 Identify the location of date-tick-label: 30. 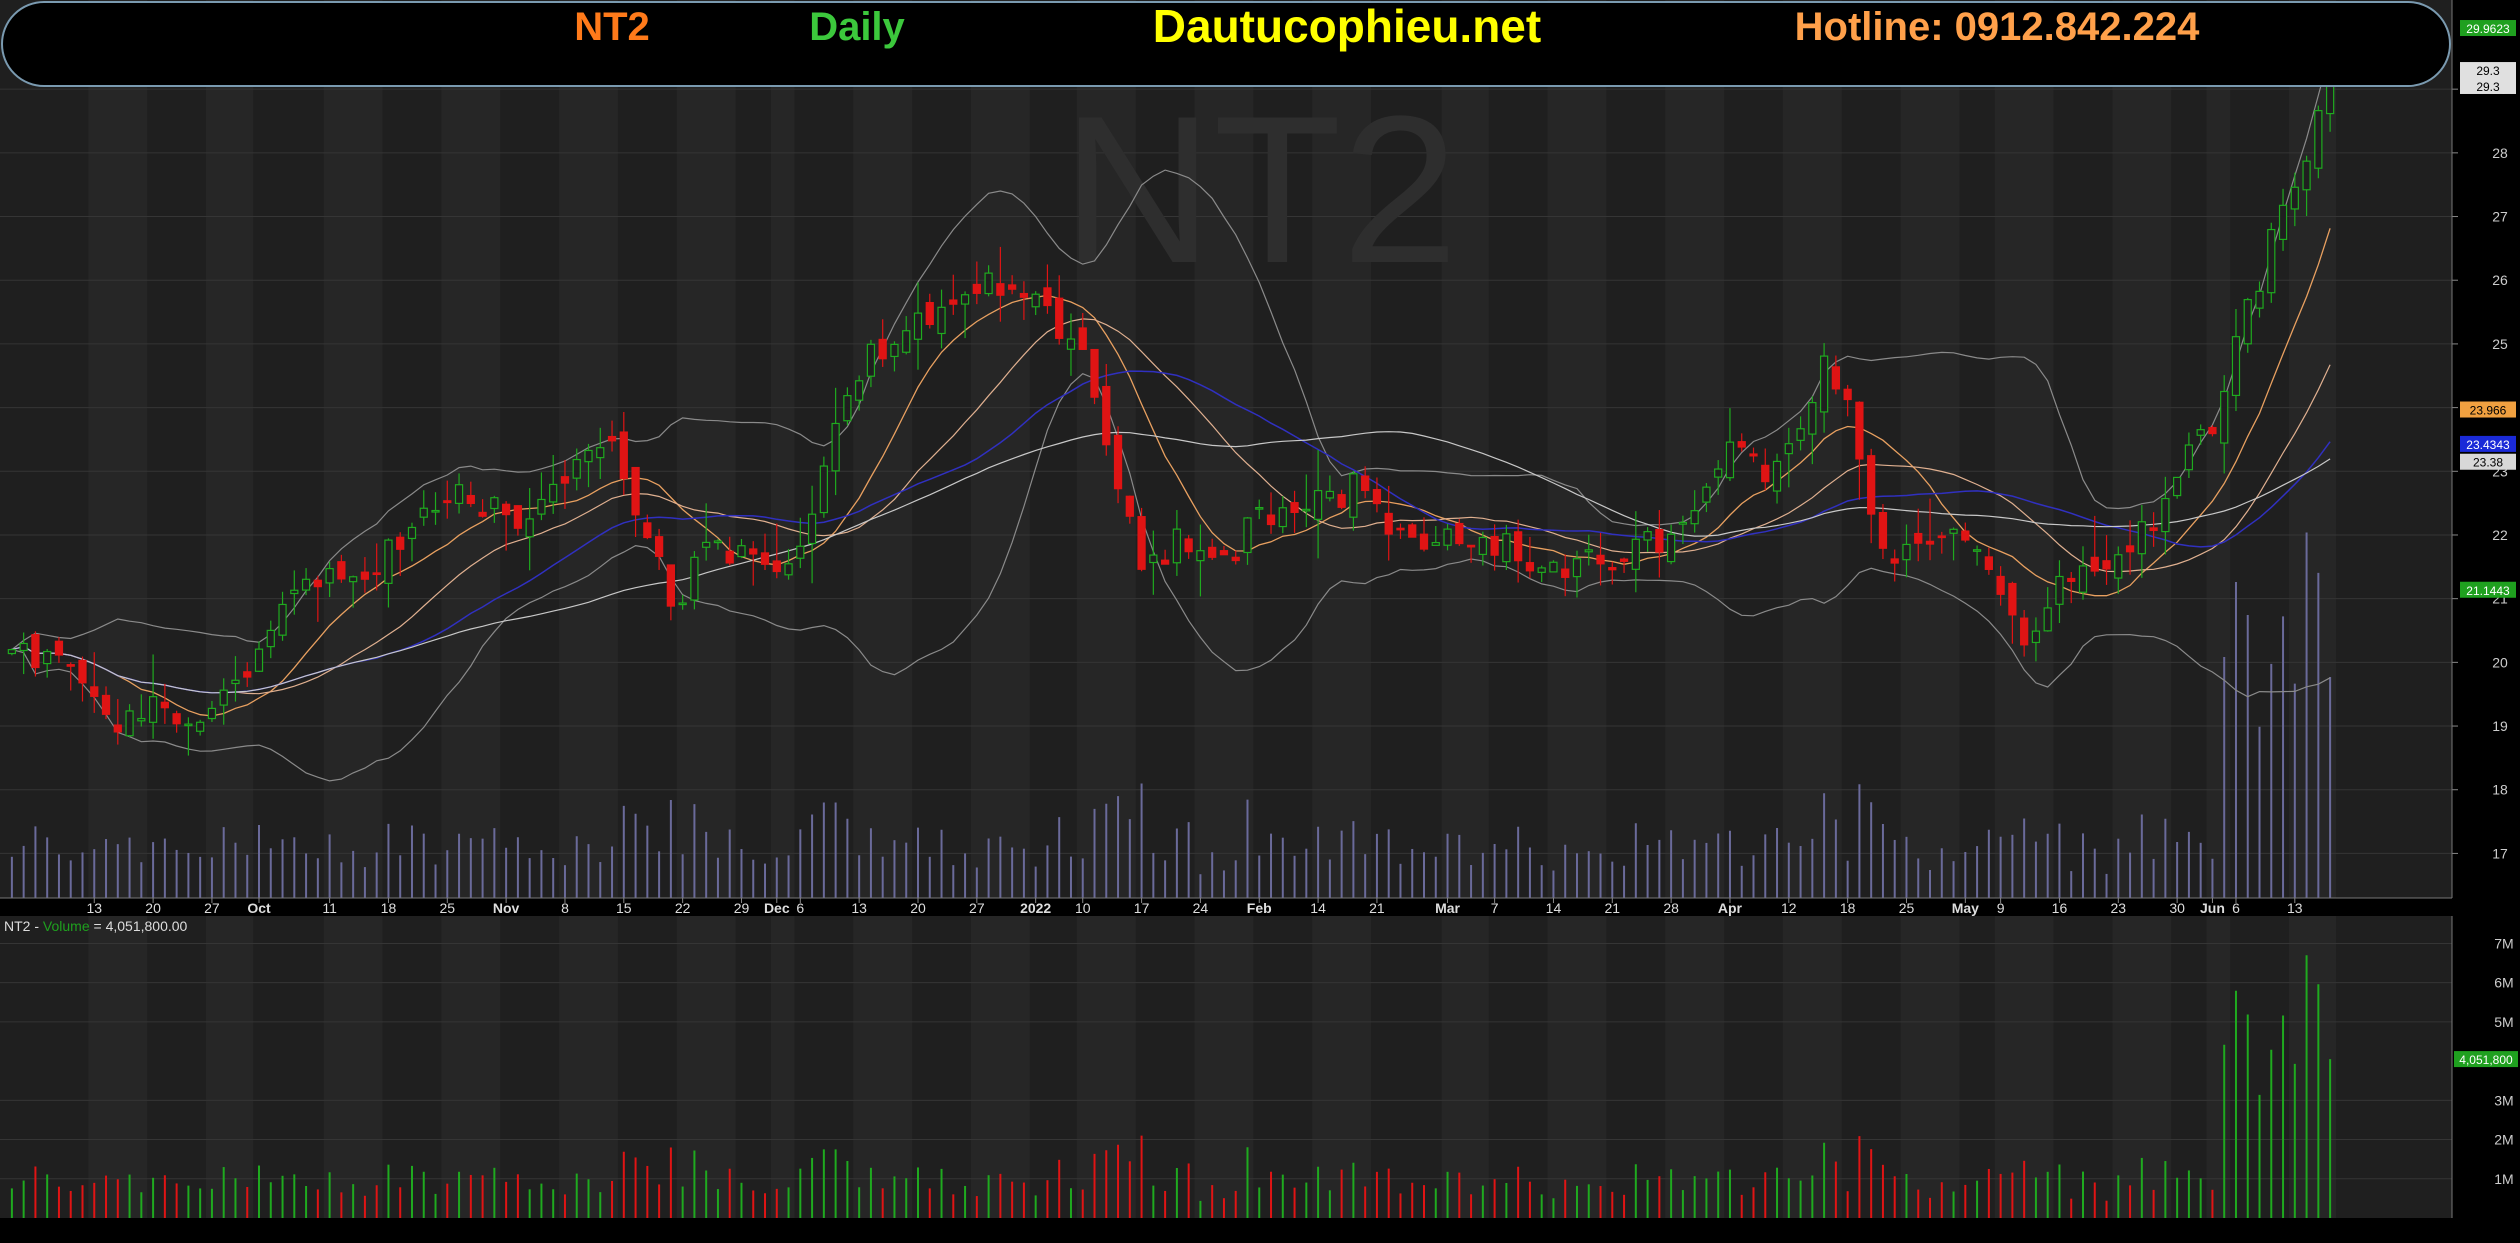
(2177, 908).